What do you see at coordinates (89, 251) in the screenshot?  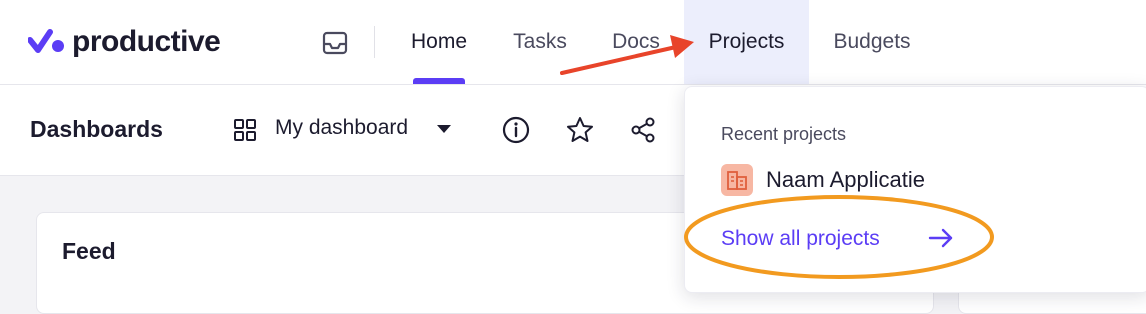 I see `feed-title: Feed` at bounding box center [89, 251].